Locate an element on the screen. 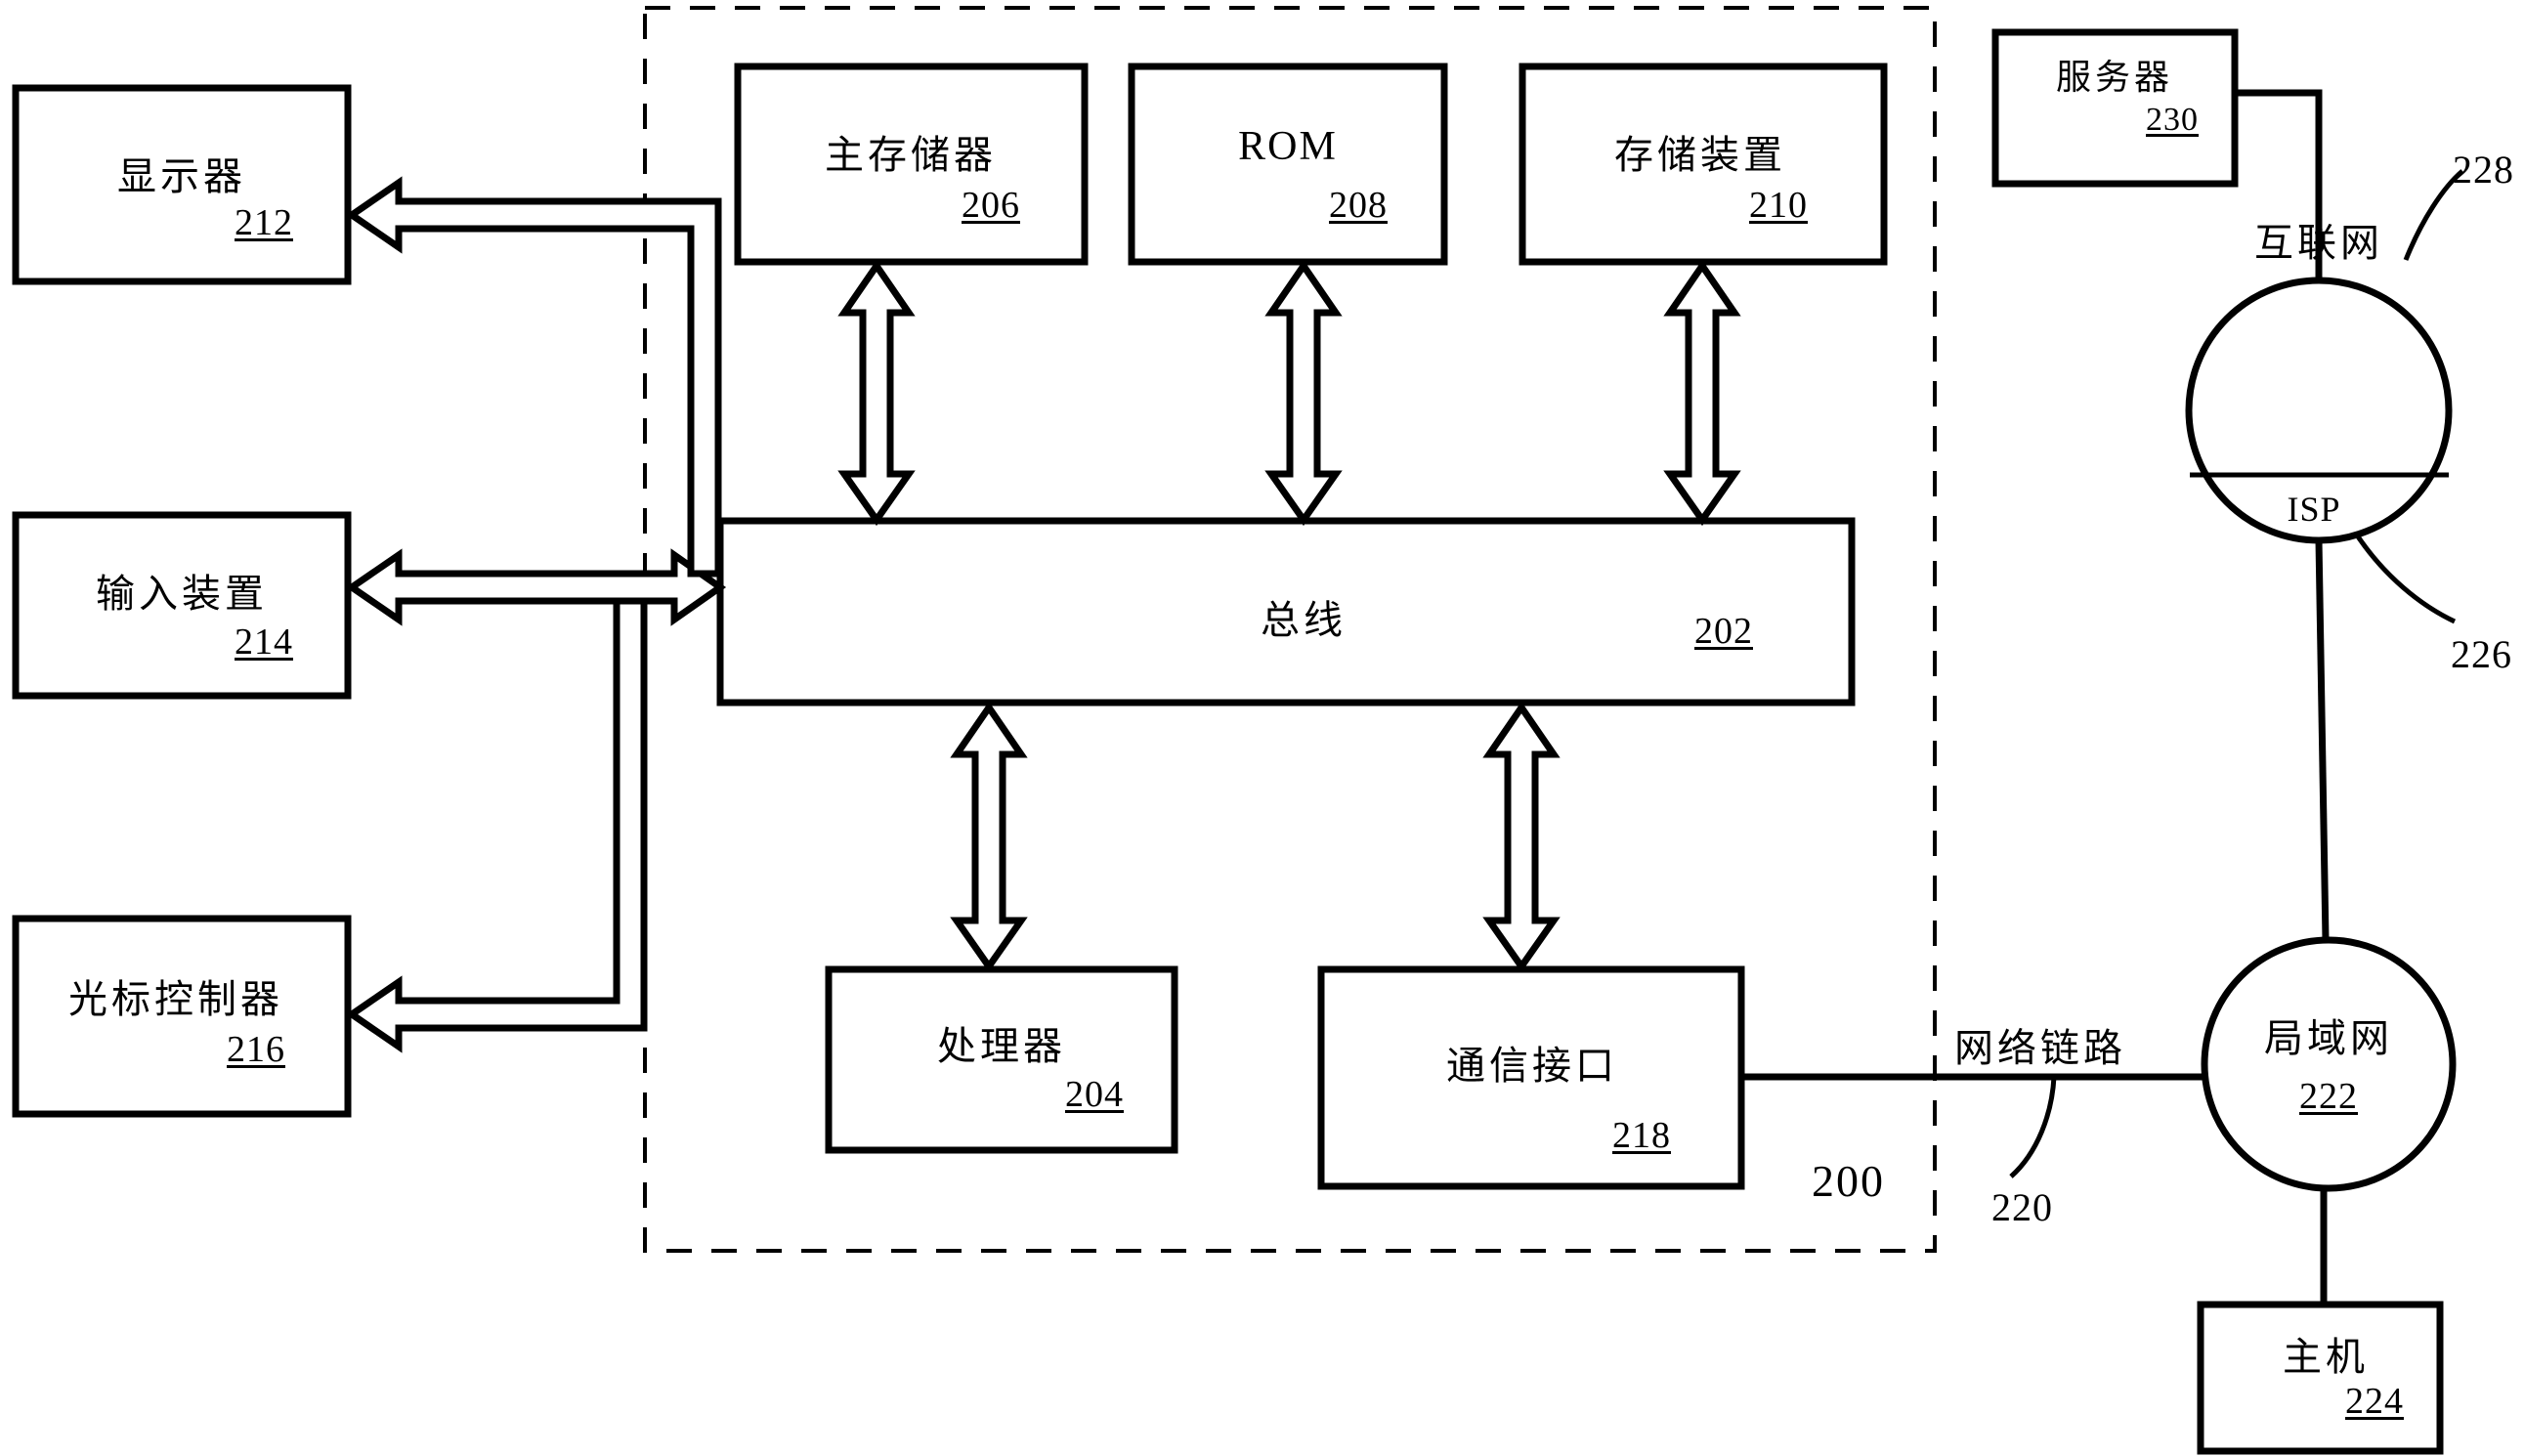  figure-ref-200: 200 is located at coordinates (1848, 1181).